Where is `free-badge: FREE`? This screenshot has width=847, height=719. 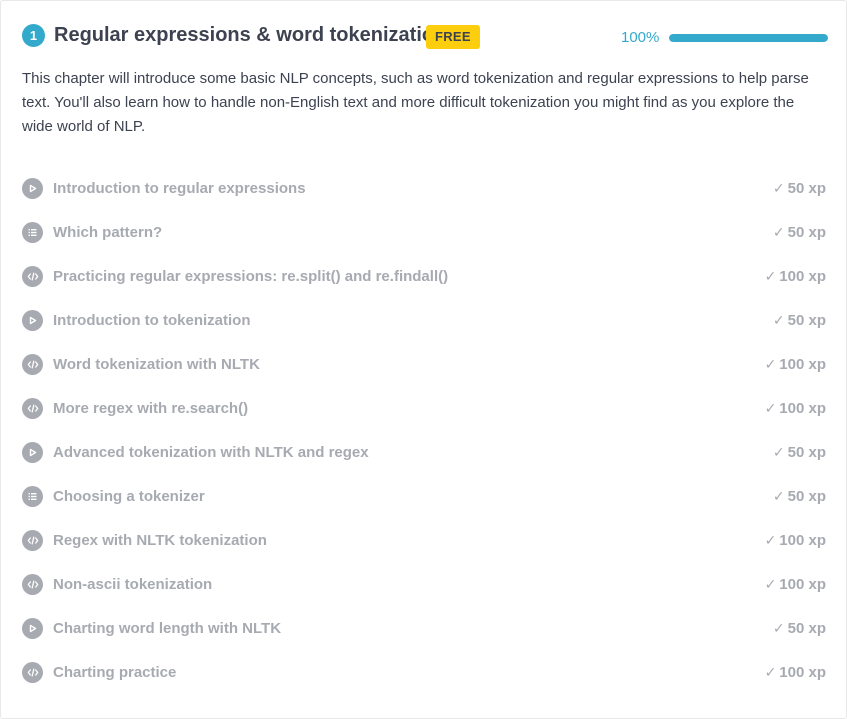 free-badge: FREE is located at coordinates (453, 37).